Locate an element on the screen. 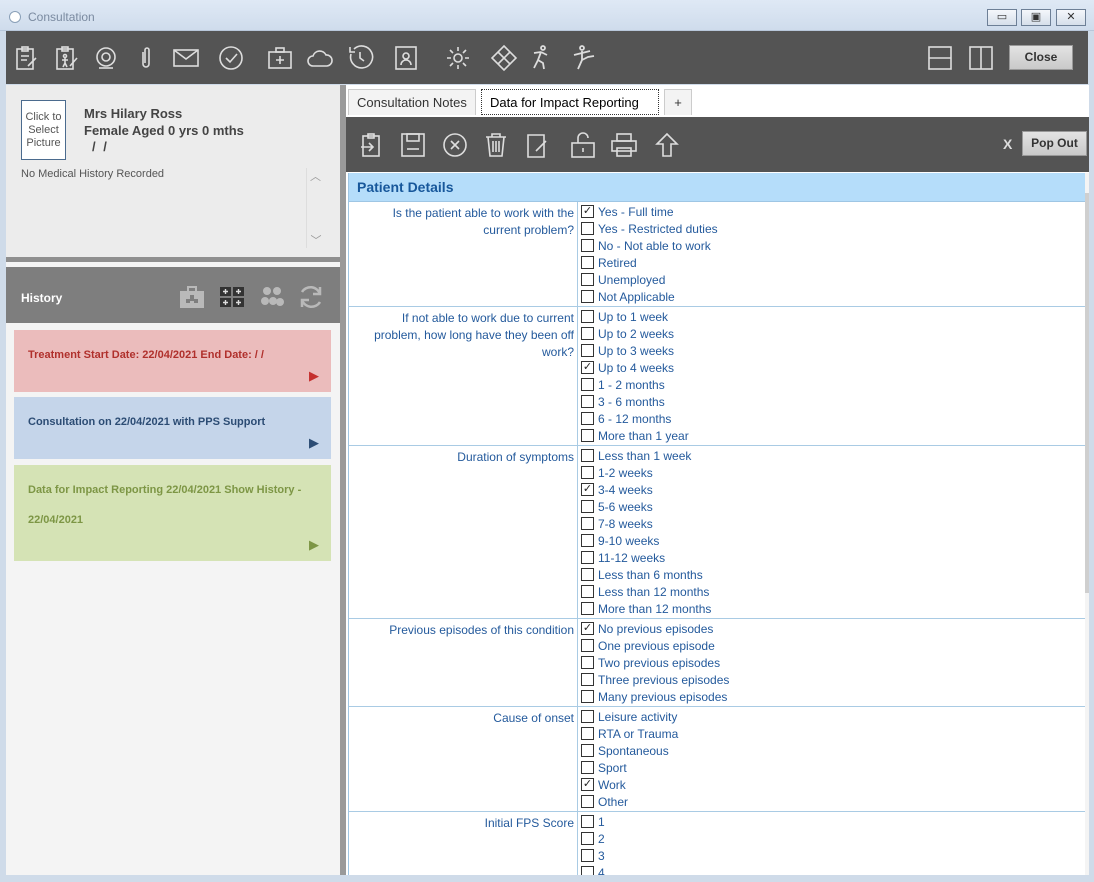  window-close-button: ✕ is located at coordinates (1071, 17).